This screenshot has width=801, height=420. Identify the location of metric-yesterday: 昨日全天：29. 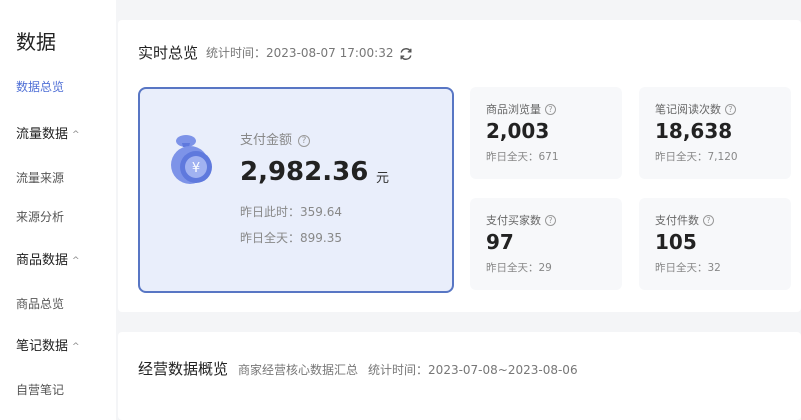
(519, 268).